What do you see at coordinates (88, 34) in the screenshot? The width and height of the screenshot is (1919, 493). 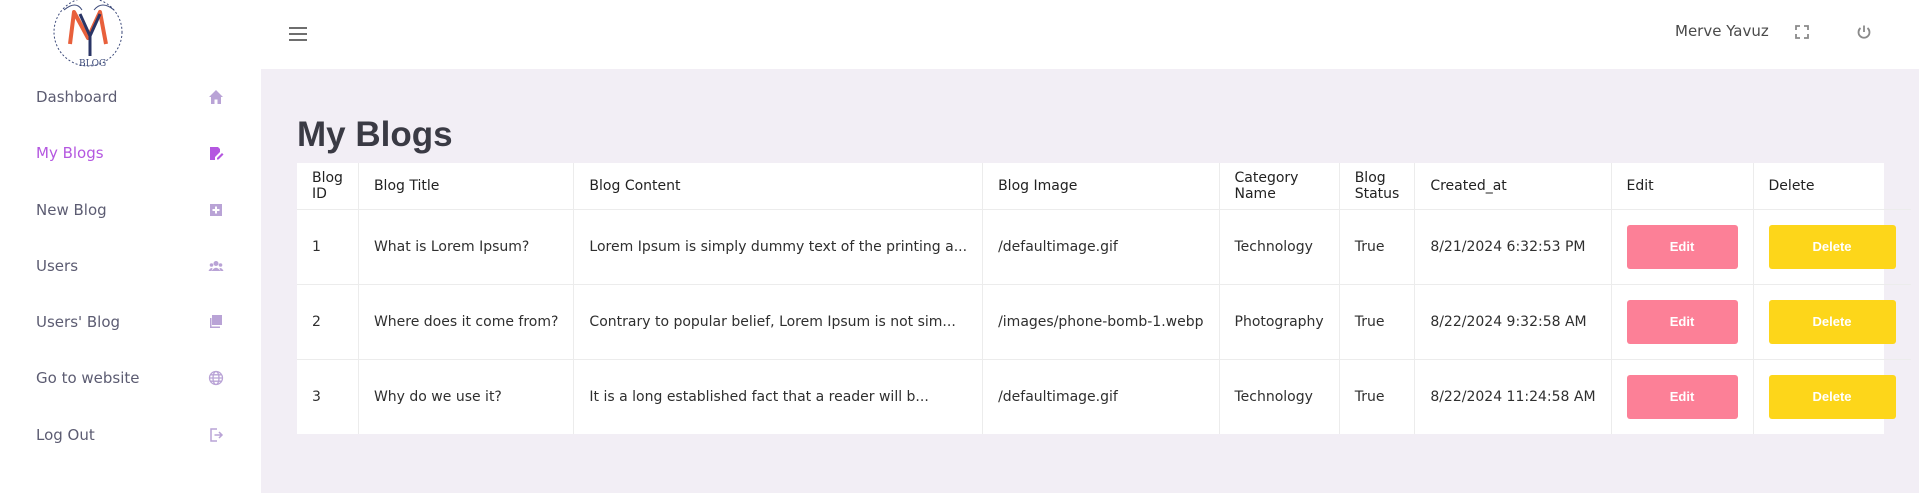 I see `blog-logo: BLOG` at bounding box center [88, 34].